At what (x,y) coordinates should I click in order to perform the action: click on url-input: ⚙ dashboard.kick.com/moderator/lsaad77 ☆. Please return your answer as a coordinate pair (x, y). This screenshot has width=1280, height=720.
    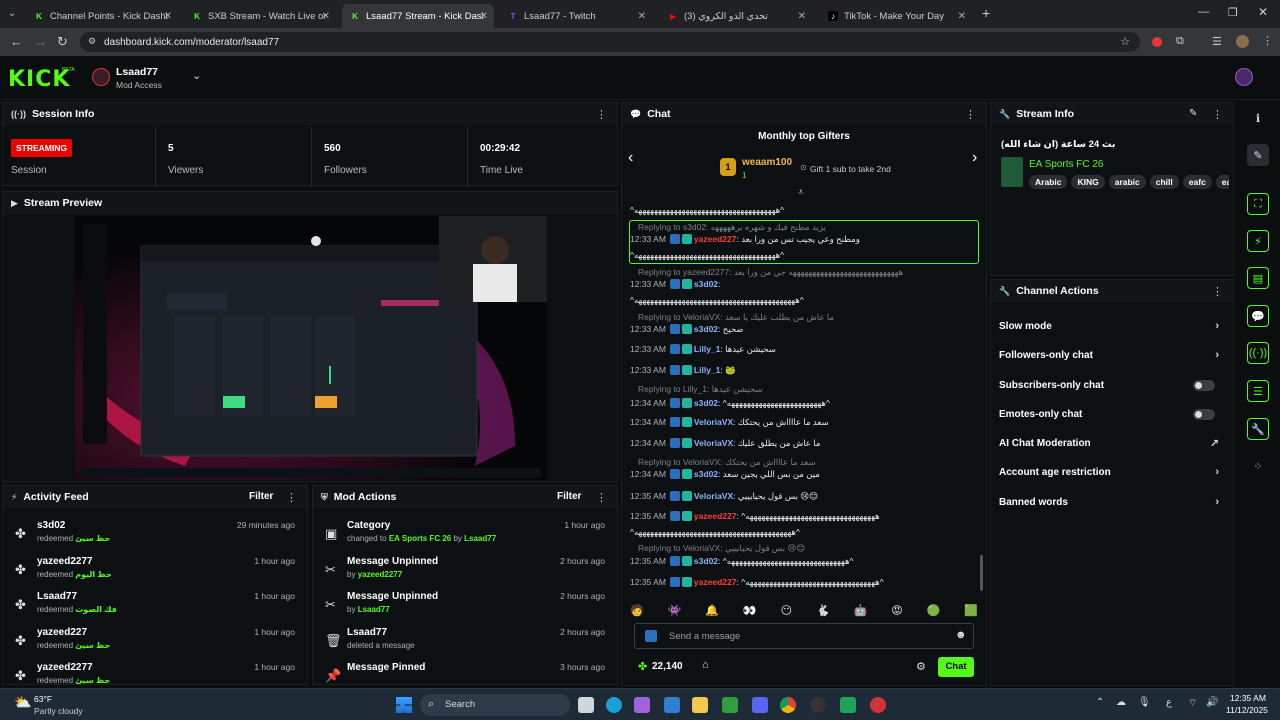
    Looking at the image, I should click on (610, 42).